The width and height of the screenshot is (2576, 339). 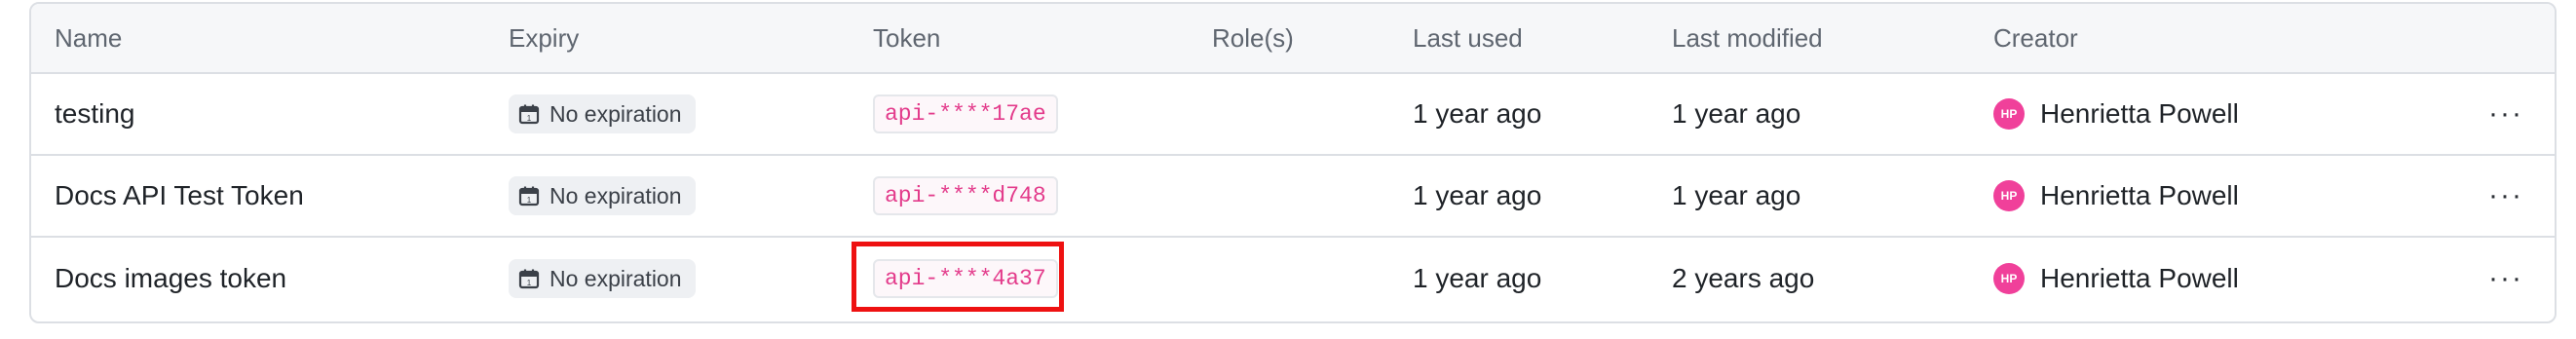 I want to click on token-value: api-****d748, so click(x=965, y=196).